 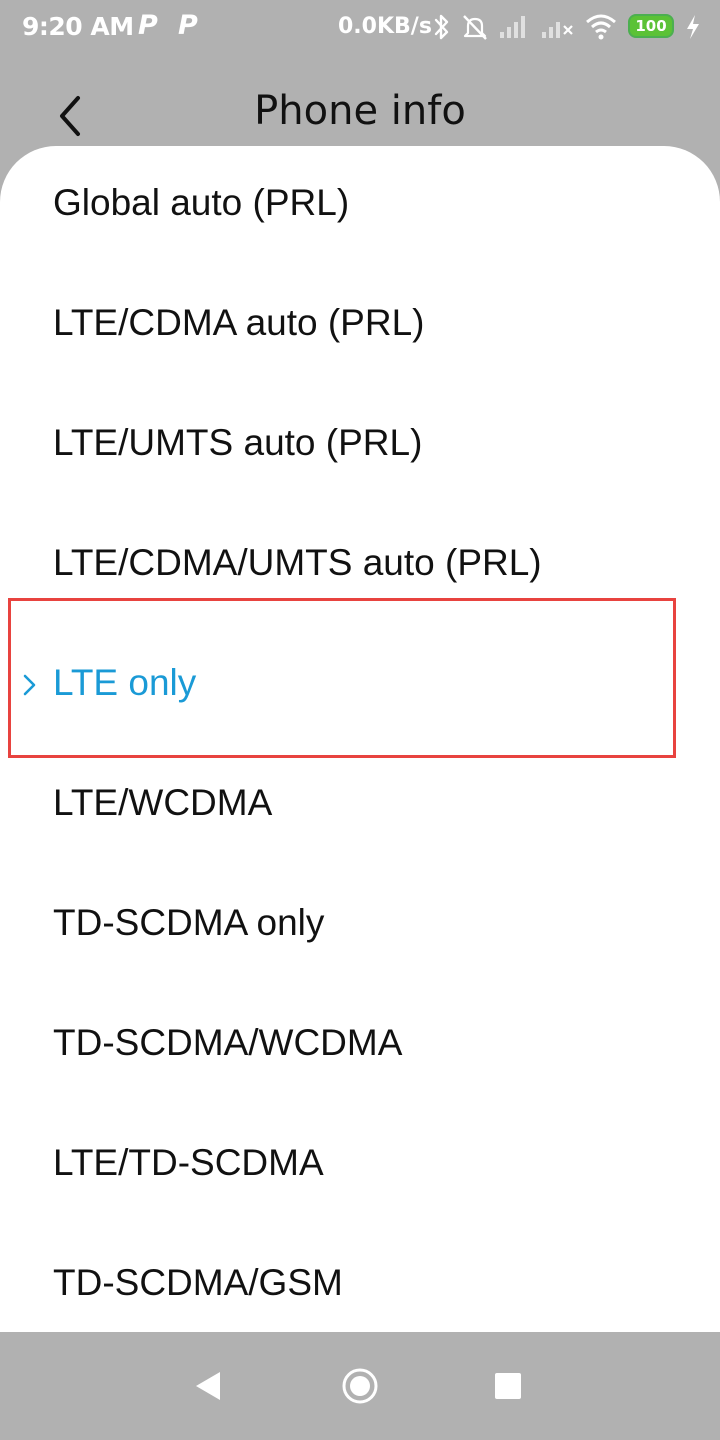 I want to click on option-label: LTE/TD-SCDMA, so click(x=188, y=1162).